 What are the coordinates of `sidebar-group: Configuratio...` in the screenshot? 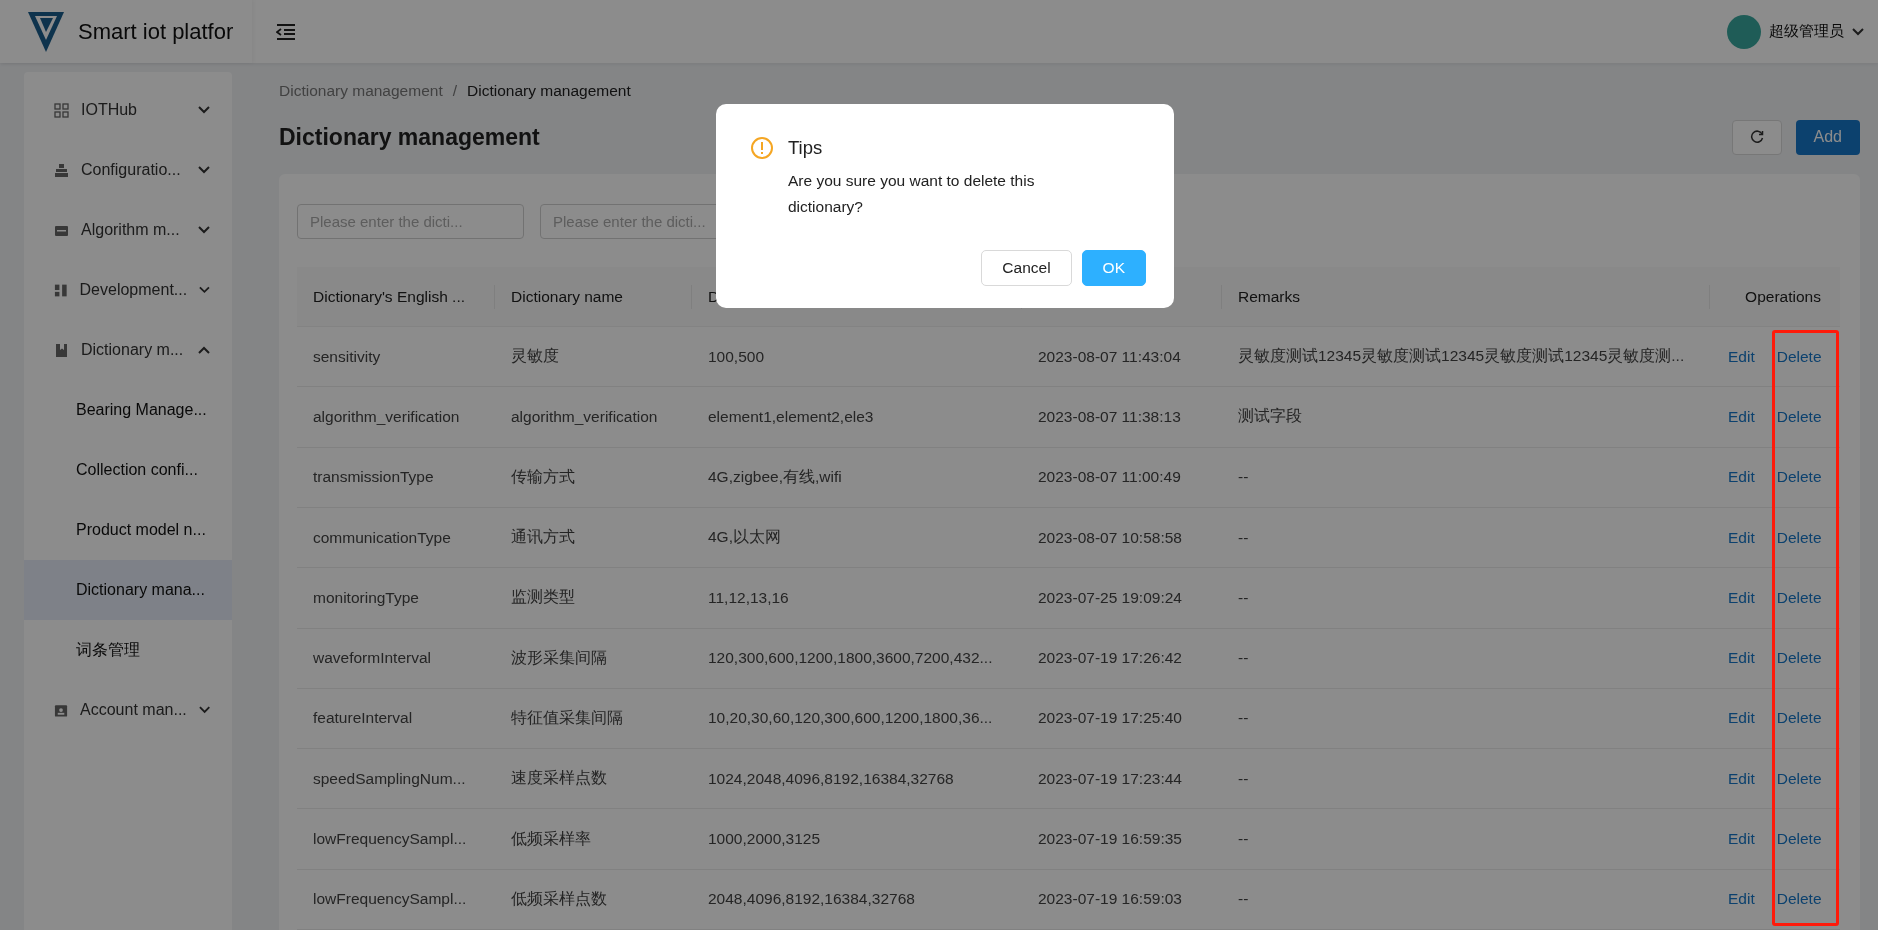 It's located at (128, 170).